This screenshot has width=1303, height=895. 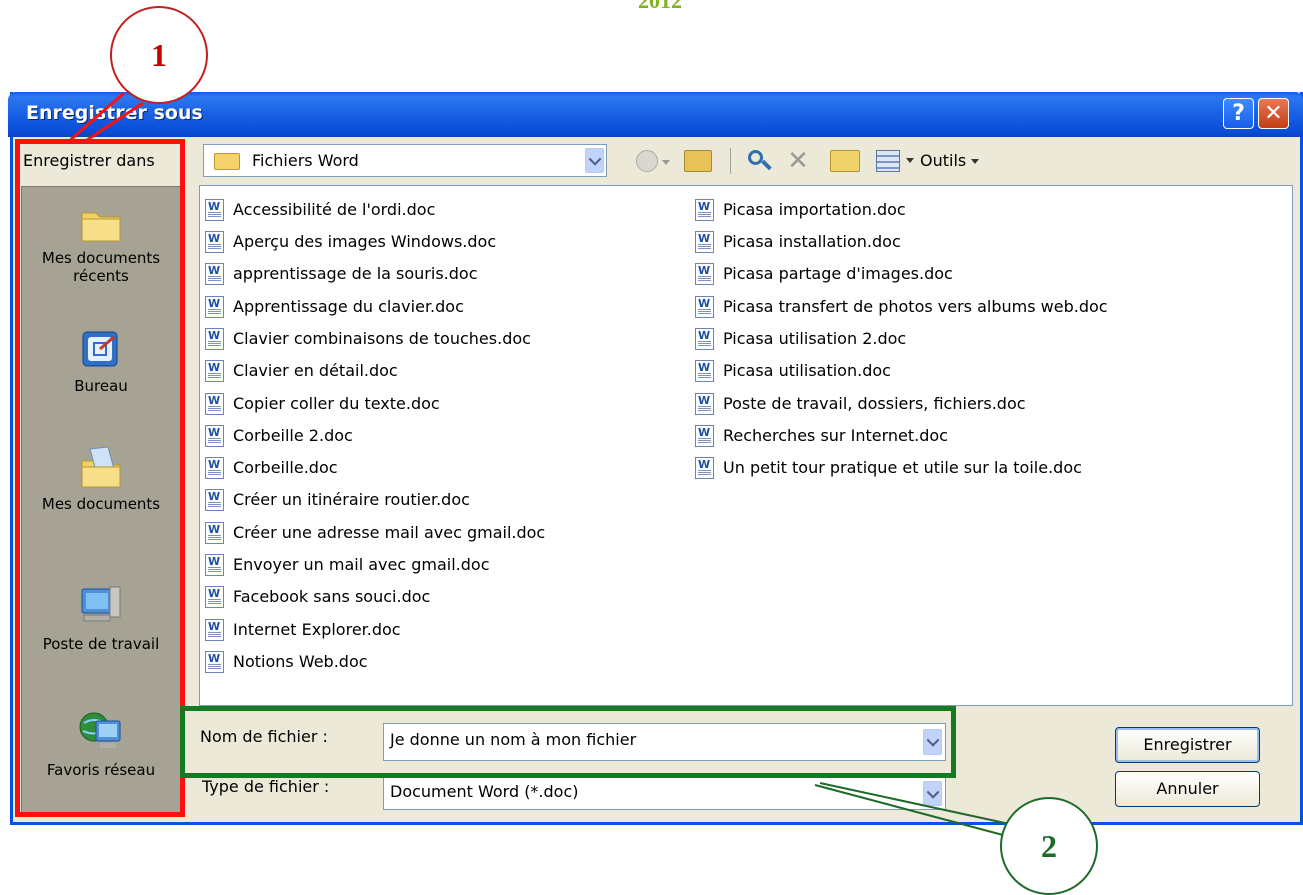 What do you see at coordinates (1049, 846) in the screenshot?
I see `callout-2: 2` at bounding box center [1049, 846].